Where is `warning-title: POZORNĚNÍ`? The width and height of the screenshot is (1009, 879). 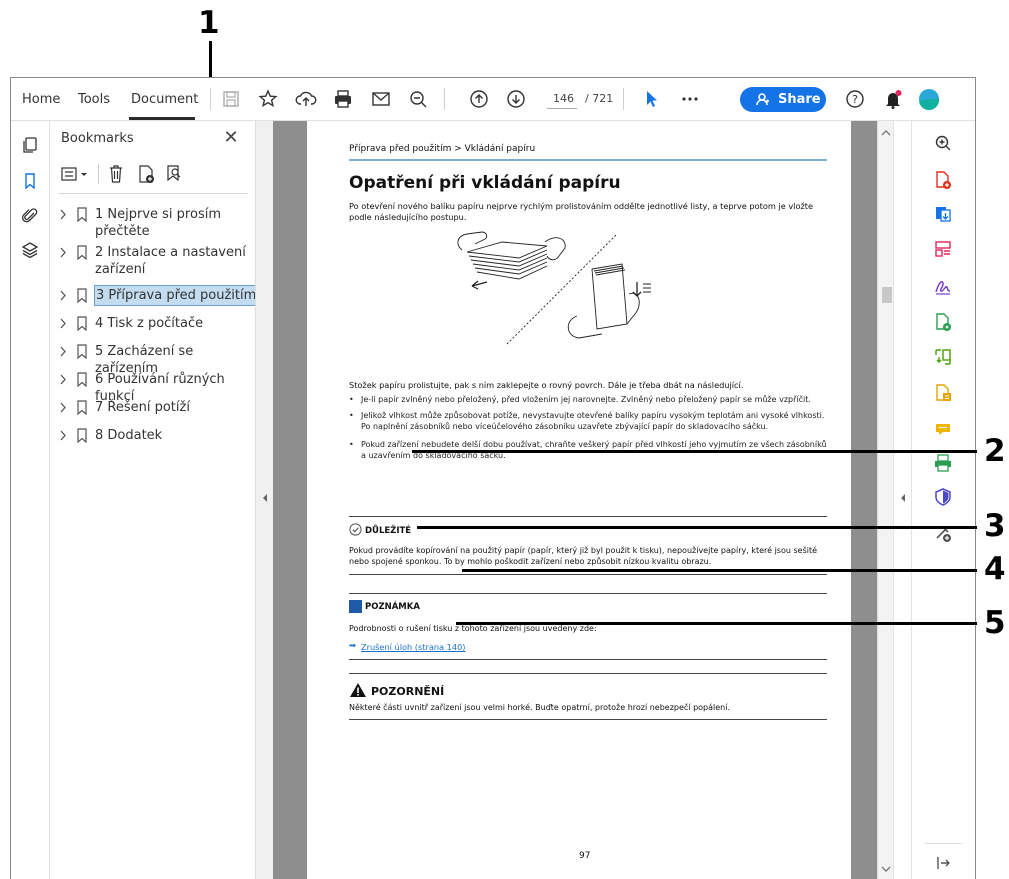 warning-title: POZORNĚNÍ is located at coordinates (408, 691).